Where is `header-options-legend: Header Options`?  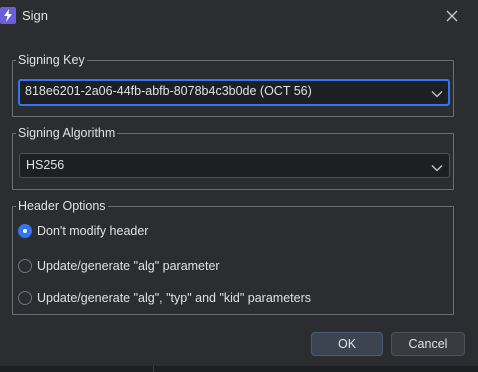
header-options-legend: Header Options is located at coordinates (62, 206).